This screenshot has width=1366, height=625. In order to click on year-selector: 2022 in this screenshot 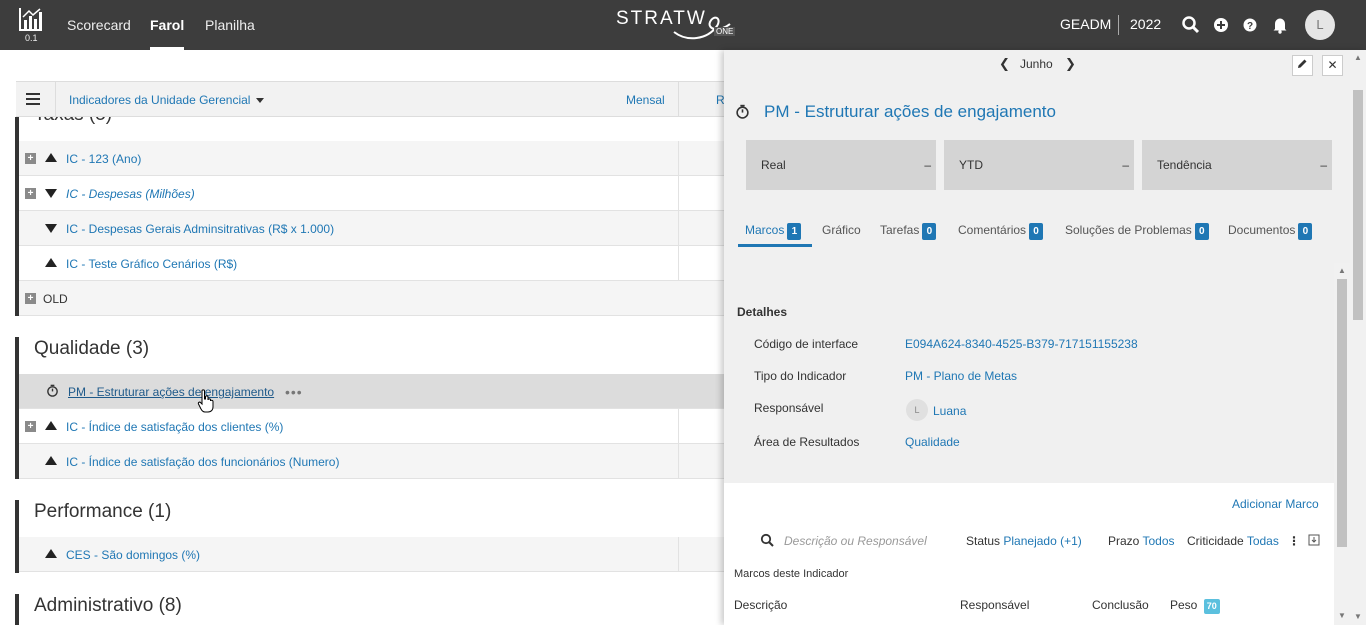, I will do `click(1145, 24)`.